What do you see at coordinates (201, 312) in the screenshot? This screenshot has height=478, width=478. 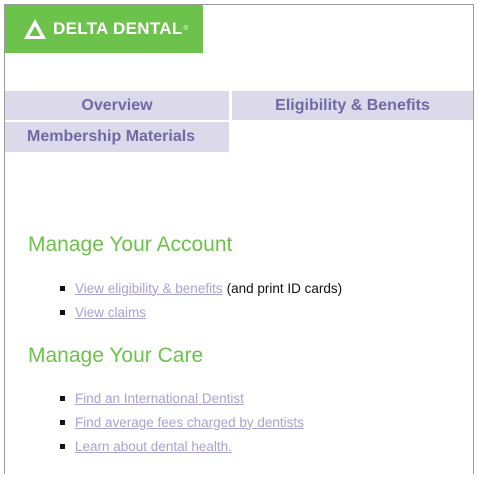 I see `list-item: View claims` at bounding box center [201, 312].